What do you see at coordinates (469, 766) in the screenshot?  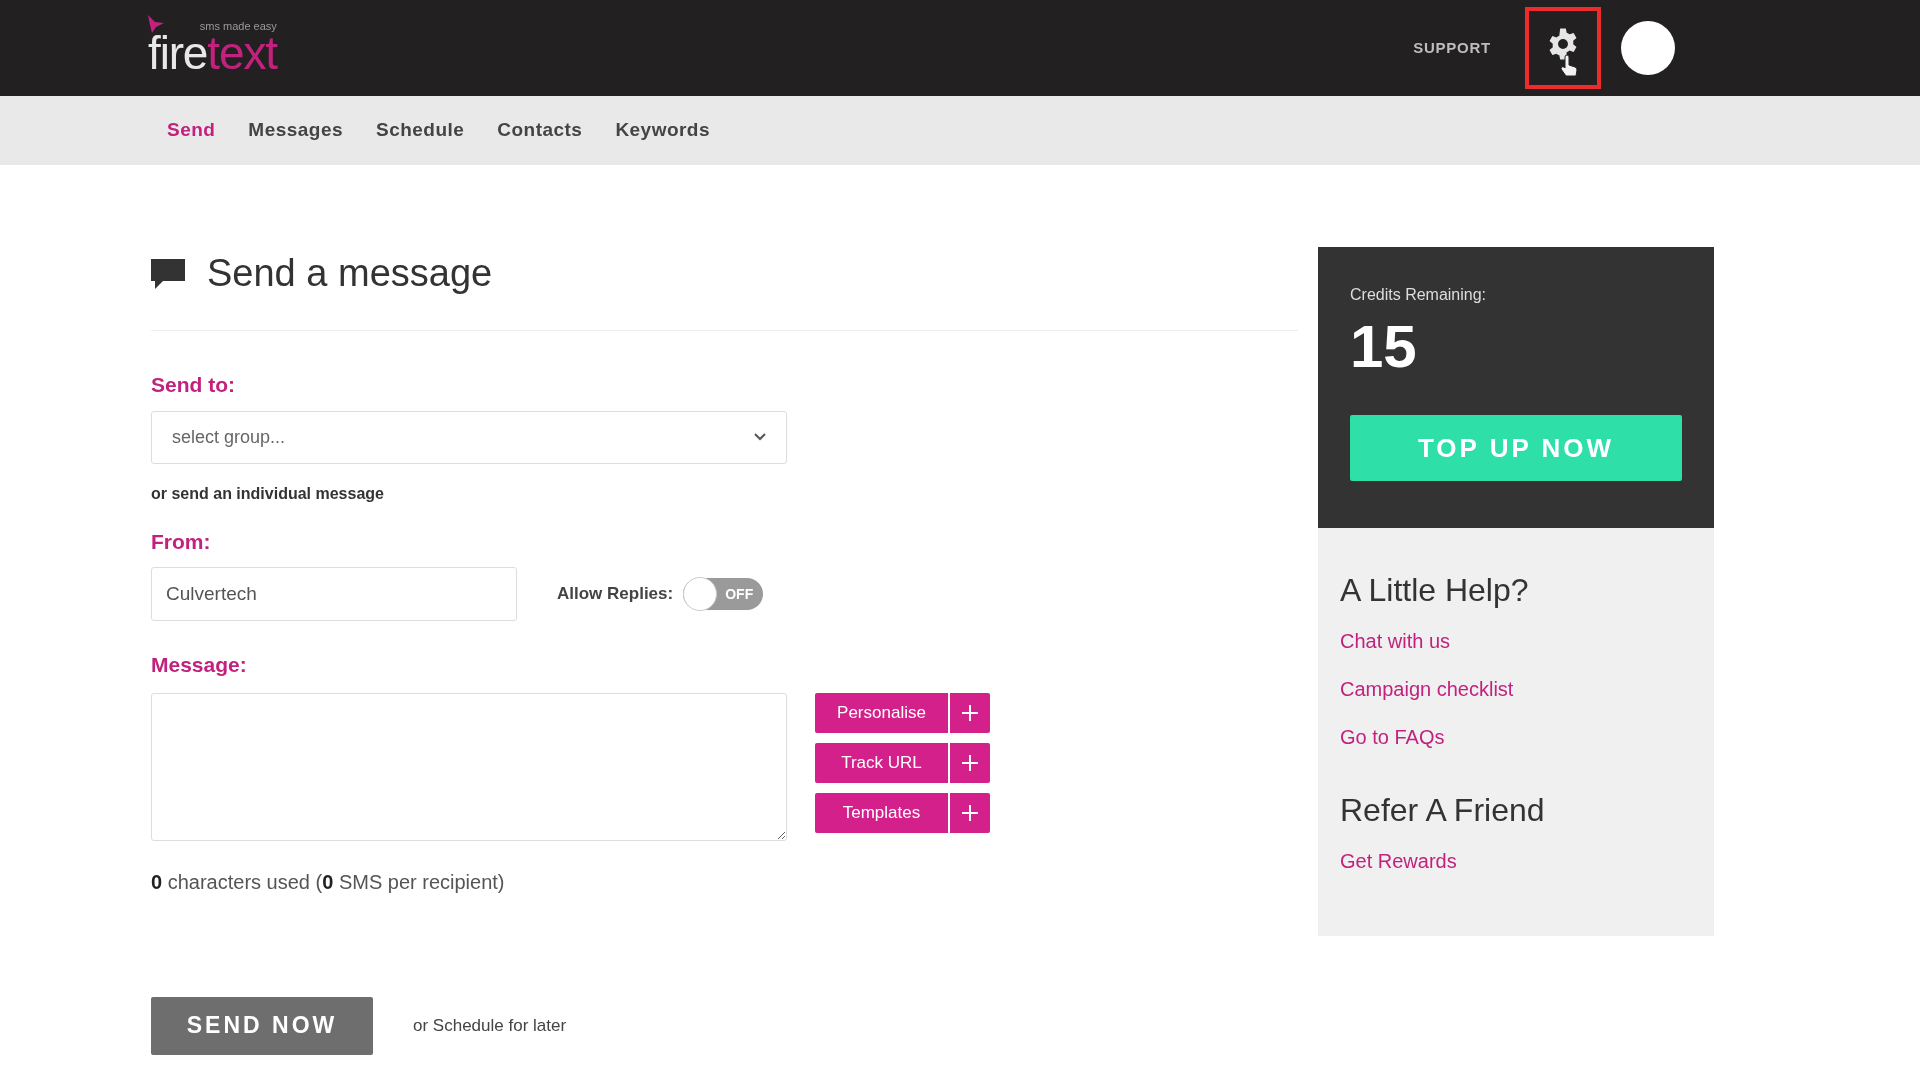 I see `message-field` at bounding box center [469, 766].